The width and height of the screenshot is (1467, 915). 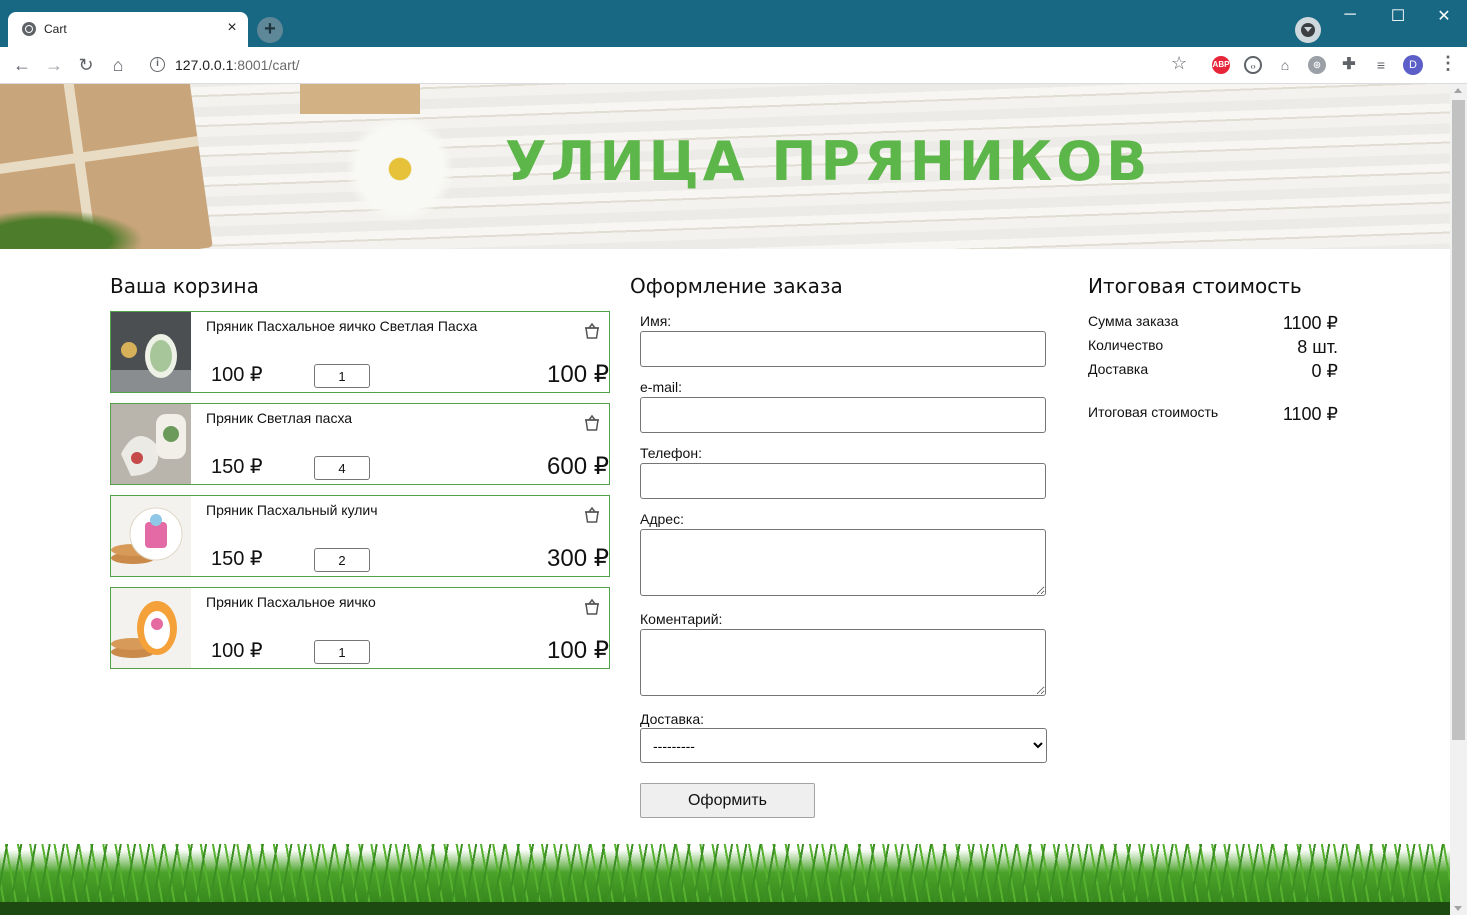 I want to click on delivery-cost-value: 0 ₽, so click(x=1324, y=371).